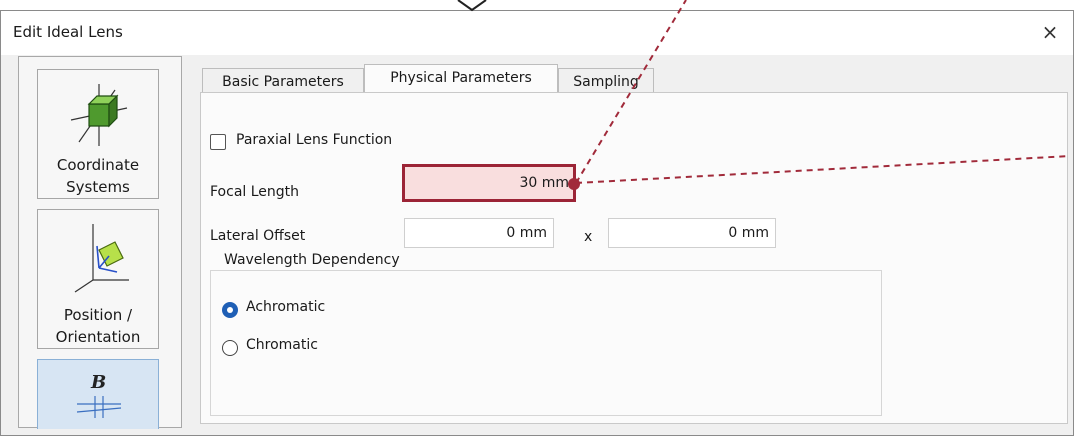 The image size is (1074, 436). I want to click on achromatic-radio, so click(230, 310).